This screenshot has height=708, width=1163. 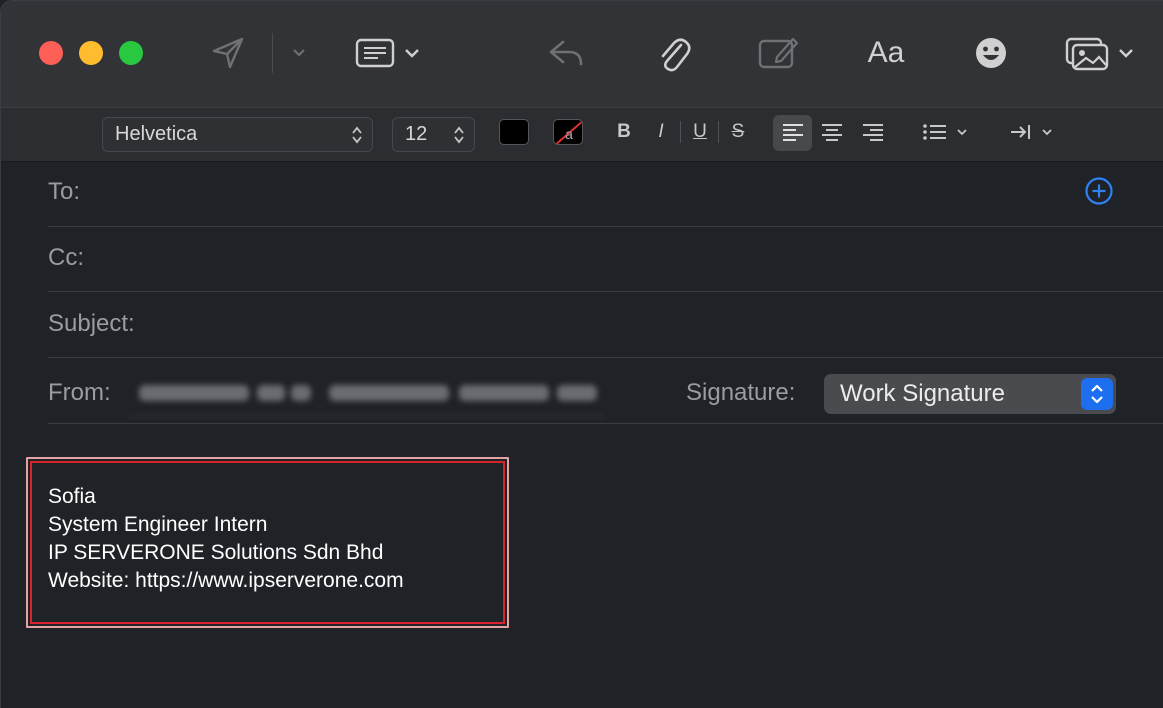 What do you see at coordinates (272, 53) in the screenshot?
I see `toolbar-separator` at bounding box center [272, 53].